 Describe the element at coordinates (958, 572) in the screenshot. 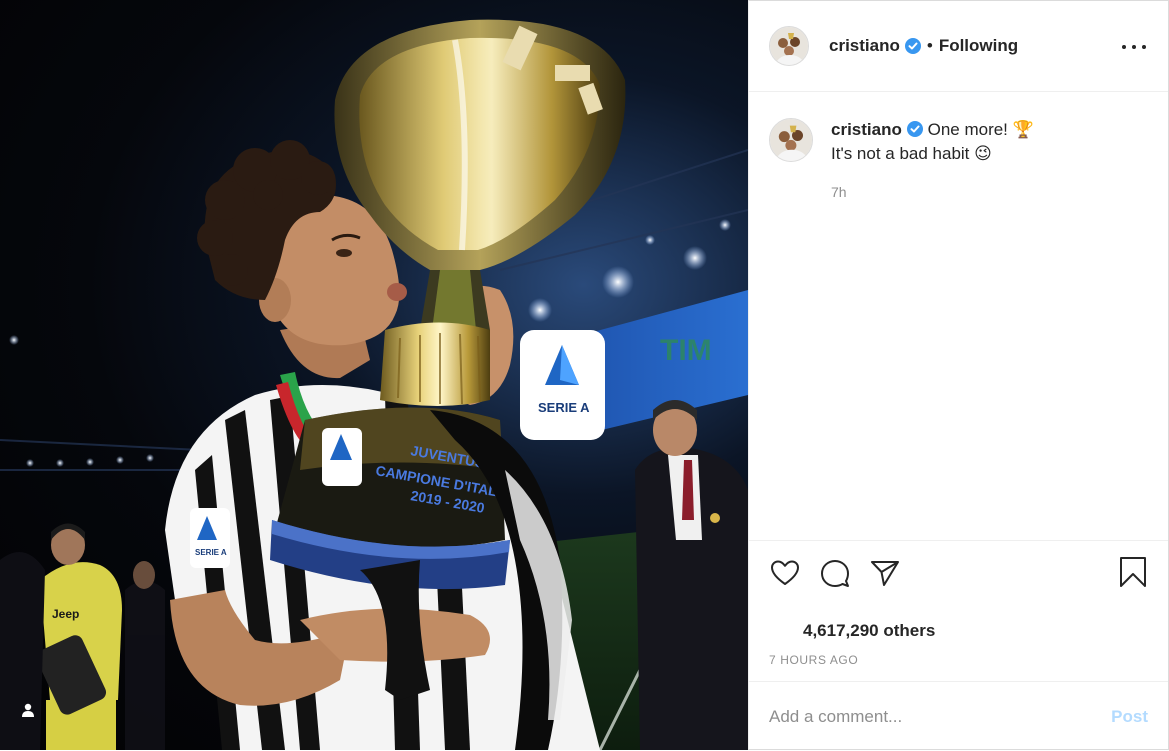

I see `action-bar` at that location.